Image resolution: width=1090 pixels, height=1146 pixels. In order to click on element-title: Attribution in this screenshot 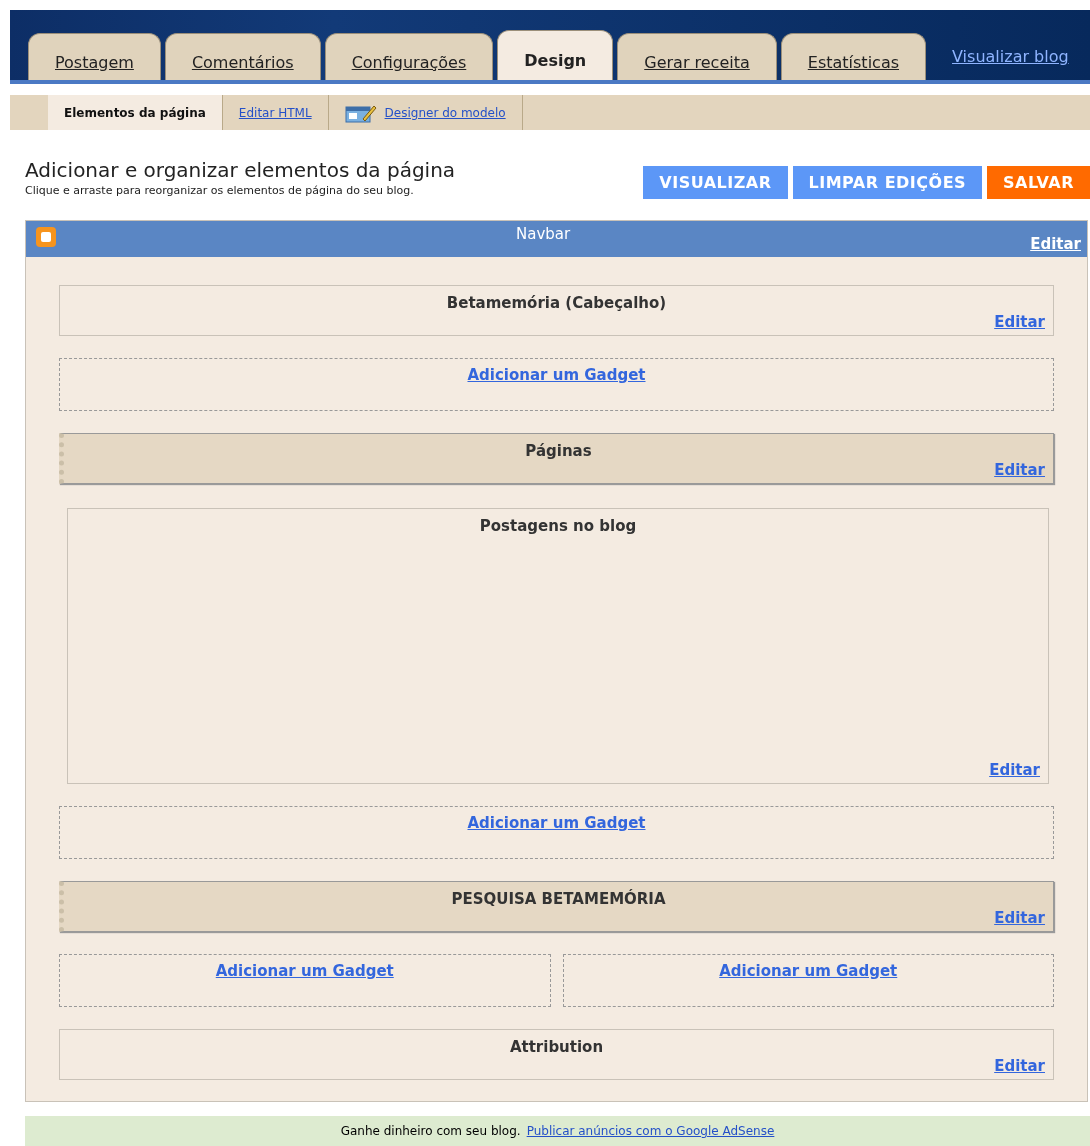, I will do `click(556, 1047)`.